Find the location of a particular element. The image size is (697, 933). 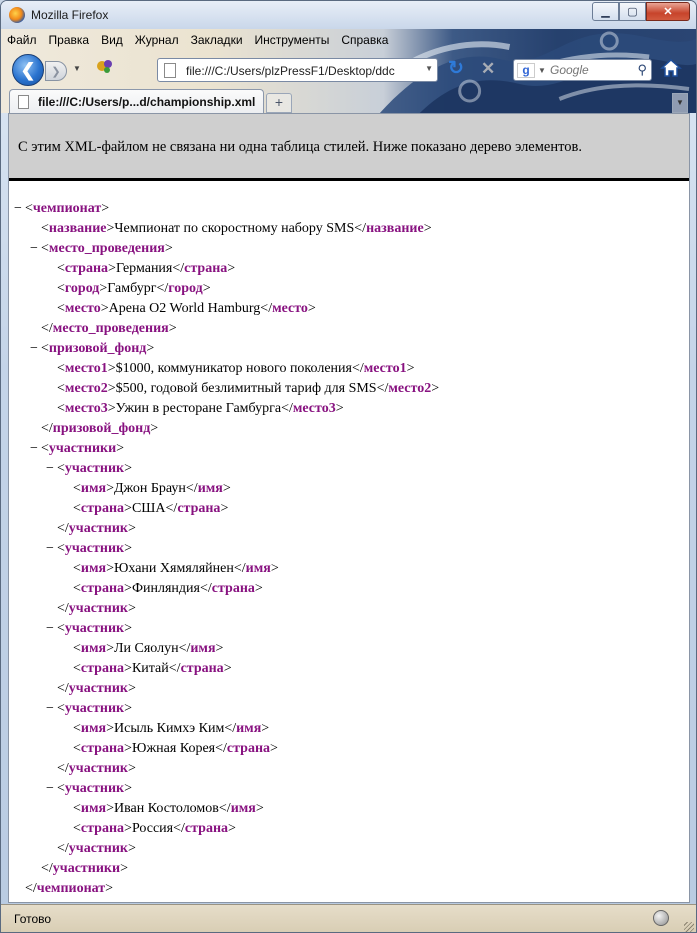

menu-view: Вид is located at coordinates (112, 40).